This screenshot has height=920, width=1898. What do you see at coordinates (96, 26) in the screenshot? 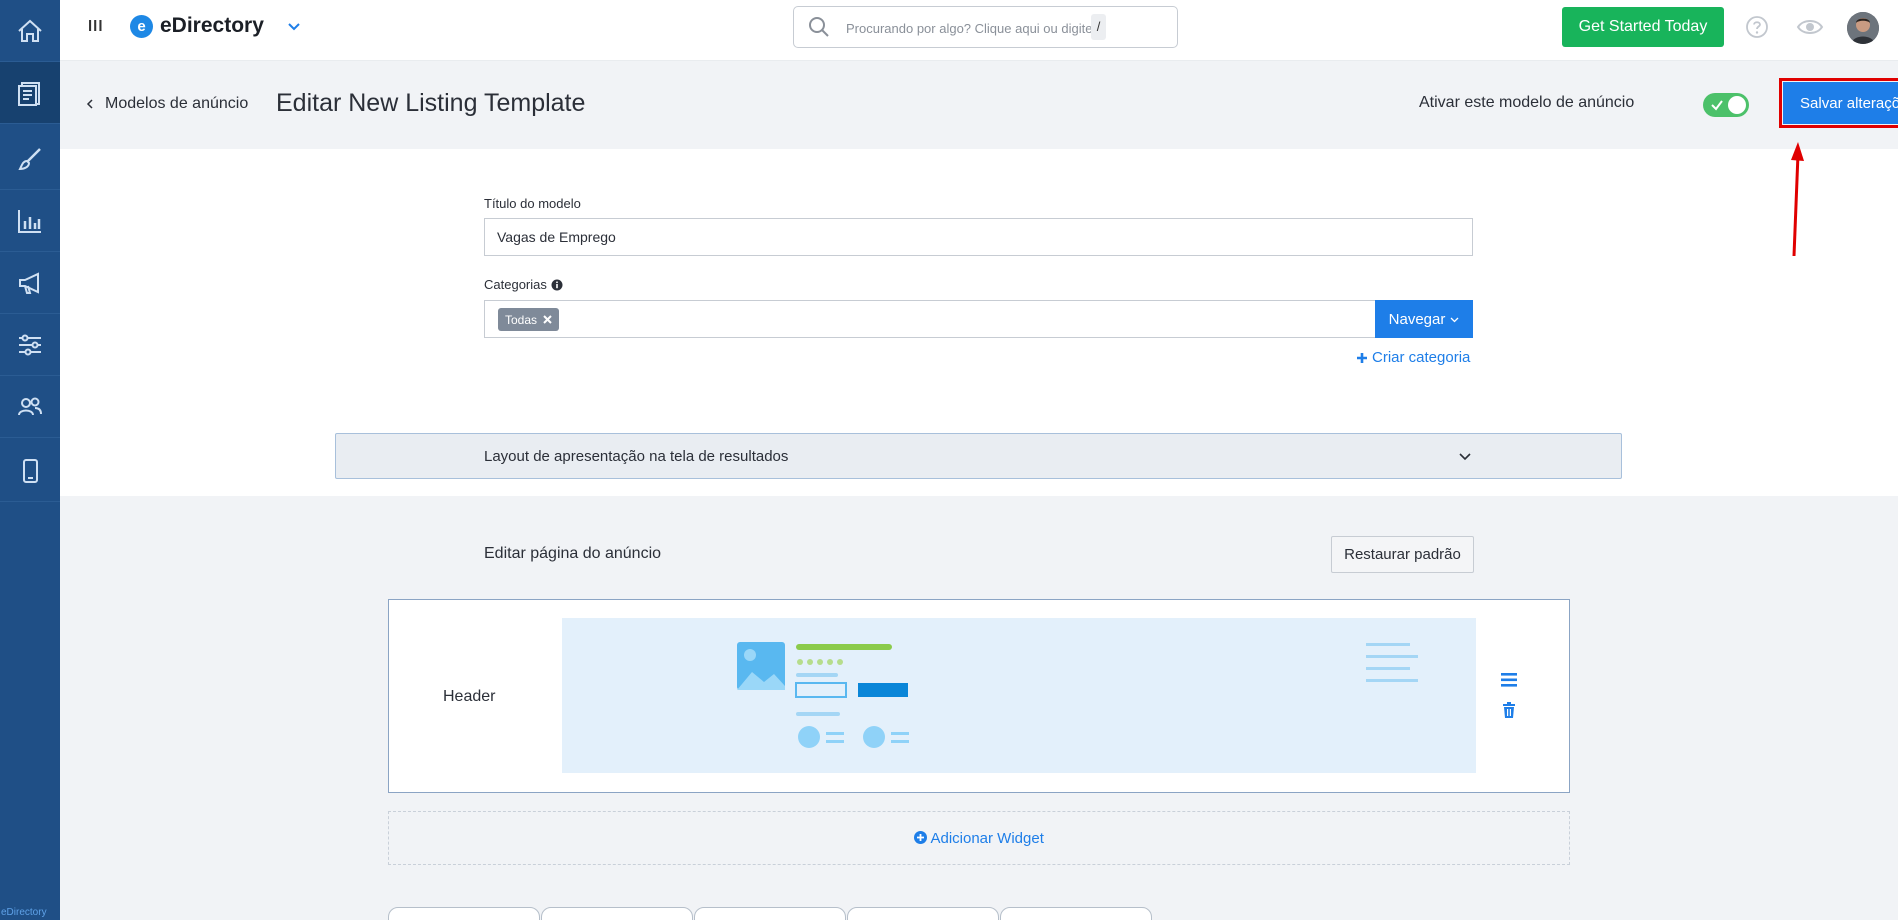
I see `menu-toggle-icon: lll` at bounding box center [96, 26].